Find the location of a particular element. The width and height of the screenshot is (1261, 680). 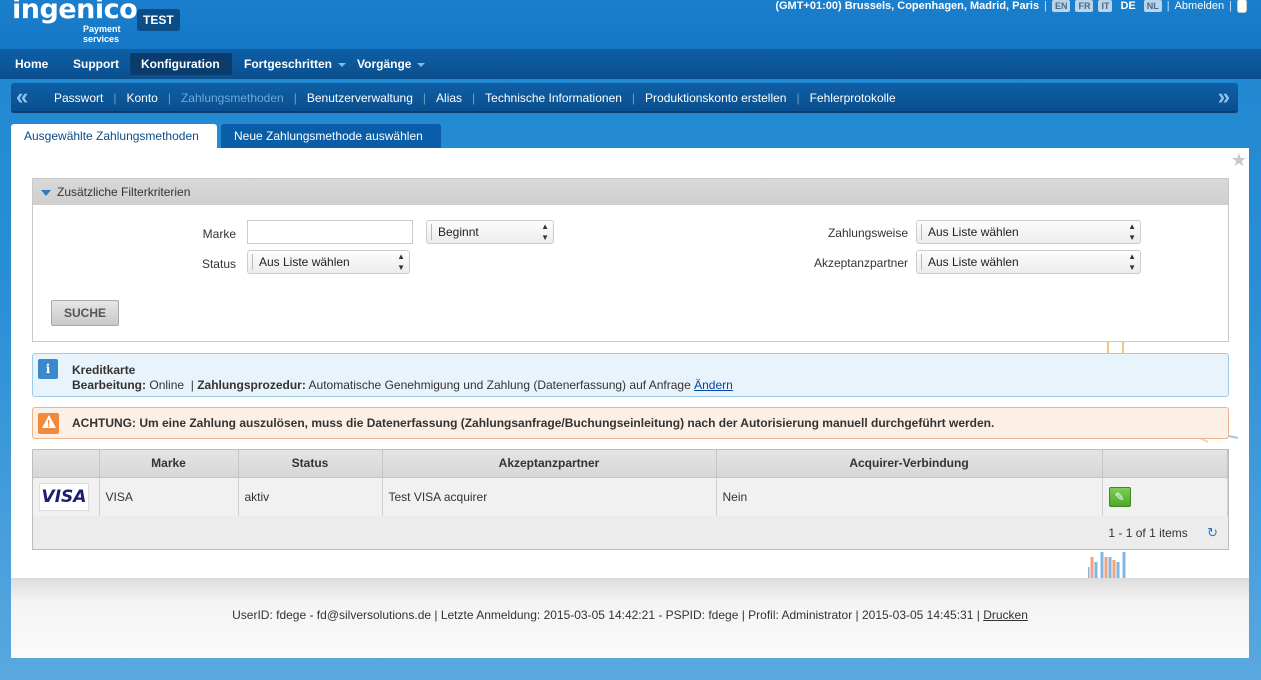

nav-fortgeschritten: Fortgeschritten is located at coordinates (295, 64).